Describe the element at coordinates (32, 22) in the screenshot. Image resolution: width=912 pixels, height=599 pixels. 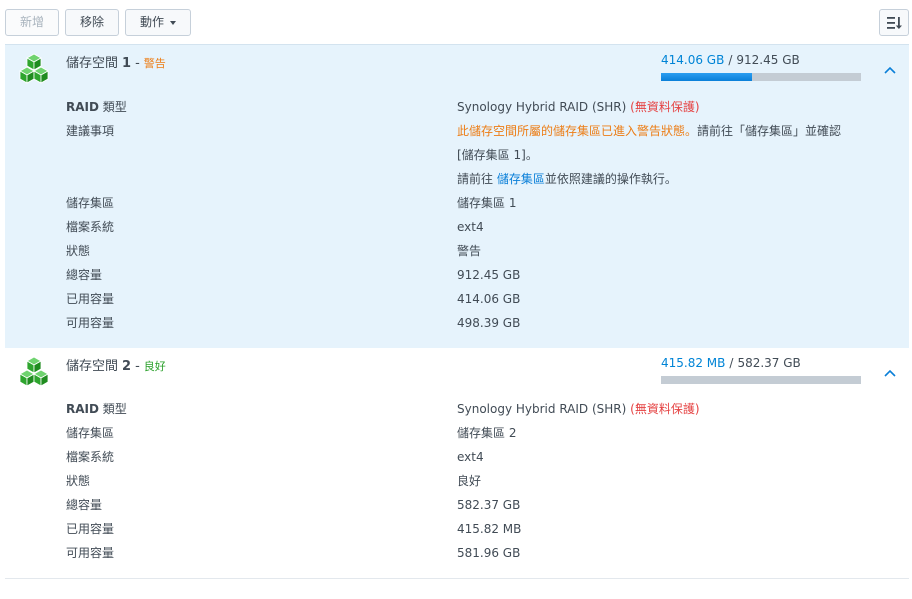
I see `create-button: 新增` at that location.